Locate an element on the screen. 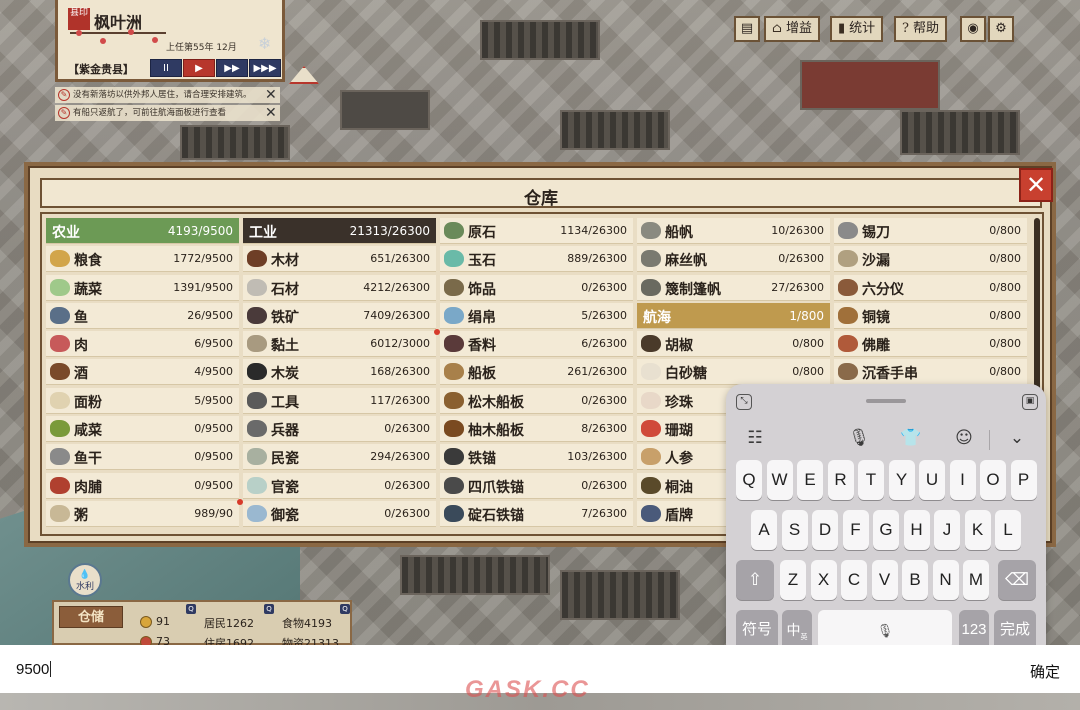  key-d: D is located at coordinates (825, 530).